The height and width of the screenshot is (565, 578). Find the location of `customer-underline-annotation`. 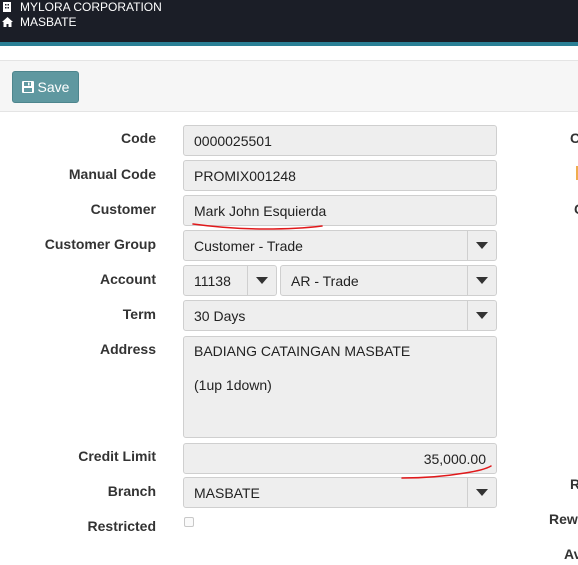

customer-underline-annotation is located at coordinates (257, 226).